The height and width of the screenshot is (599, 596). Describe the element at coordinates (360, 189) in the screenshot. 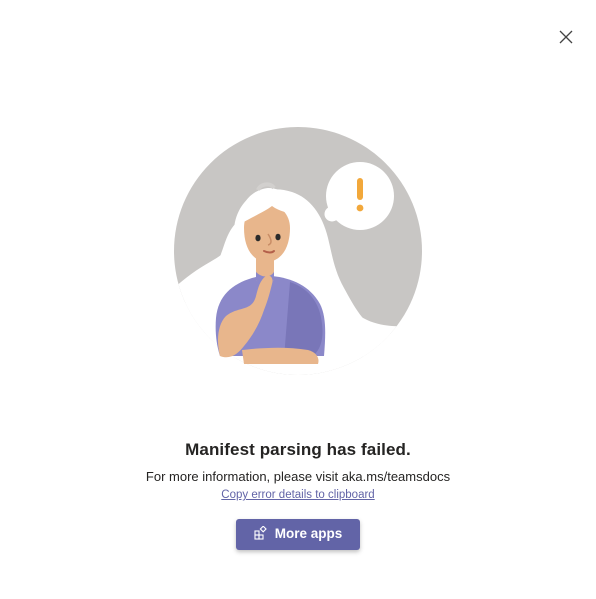

I see `exclamation-icon` at that location.